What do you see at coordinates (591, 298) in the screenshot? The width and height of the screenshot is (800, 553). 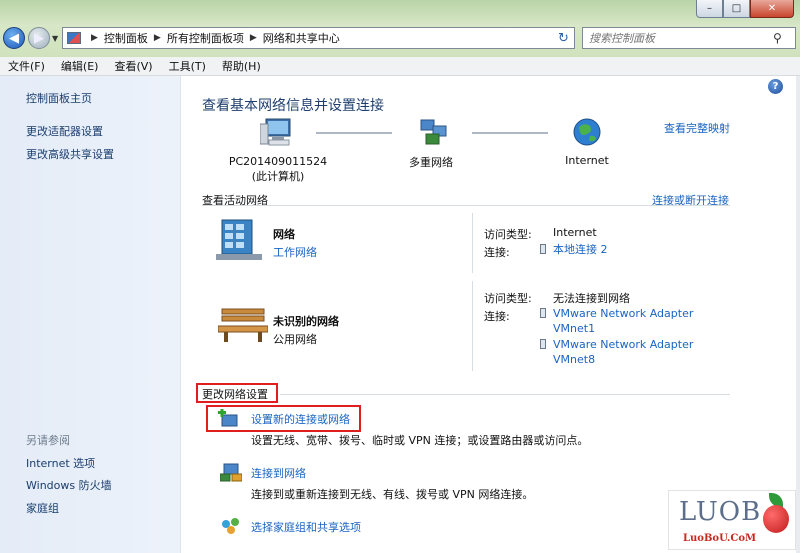 I see `access-type-value: 无法连接到网络` at bounding box center [591, 298].